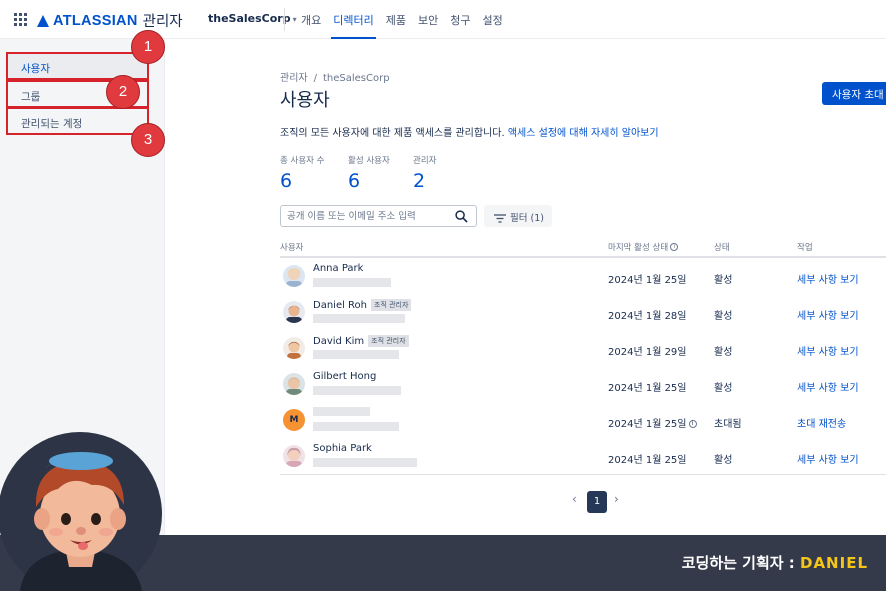 Image resolution: width=886 pixels, height=591 pixels. What do you see at coordinates (294, 78) in the screenshot?
I see `breadcrumb-admin: 관리자` at bounding box center [294, 78].